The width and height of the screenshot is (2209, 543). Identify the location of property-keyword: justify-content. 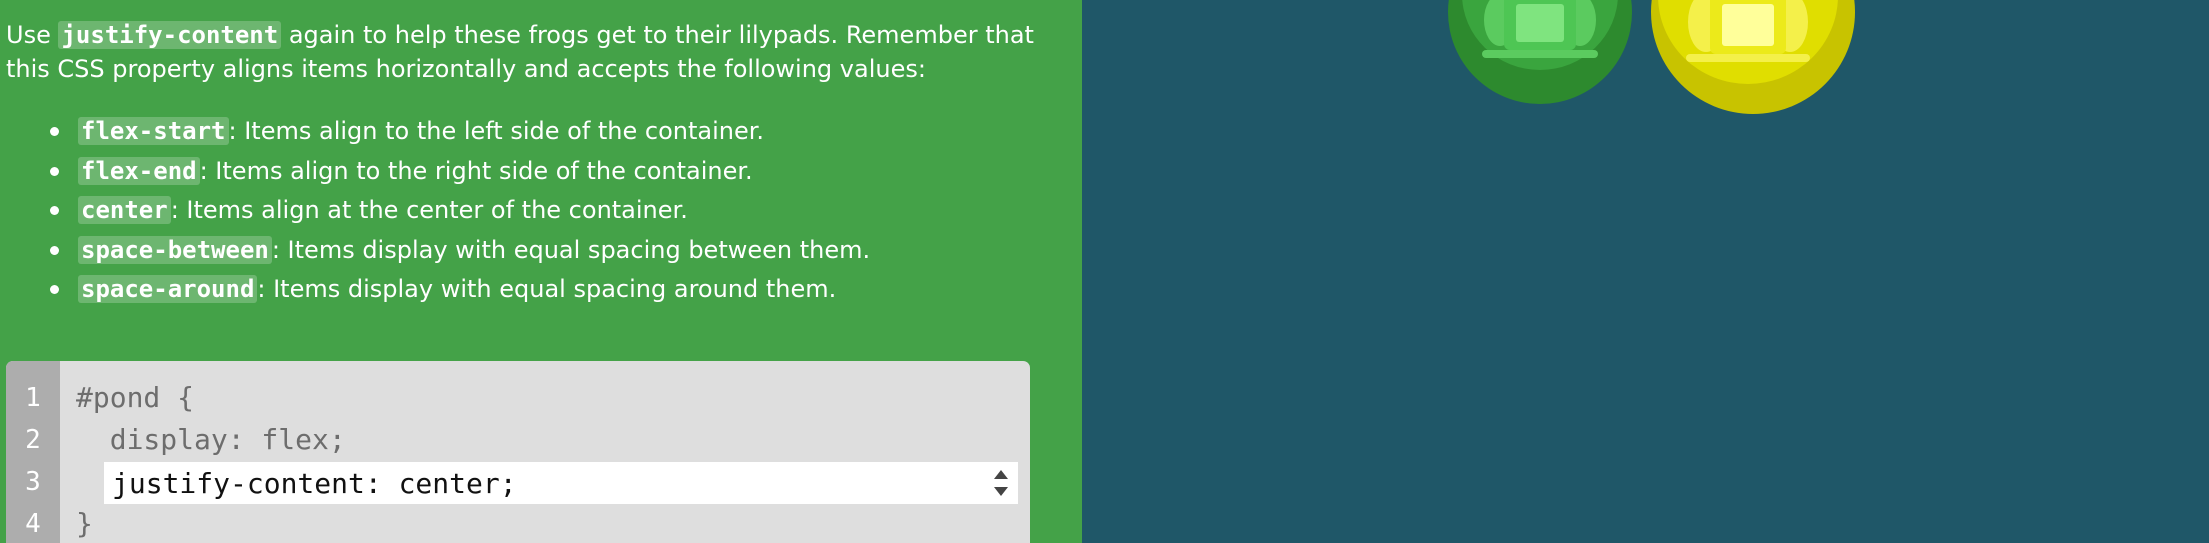
(170, 35).